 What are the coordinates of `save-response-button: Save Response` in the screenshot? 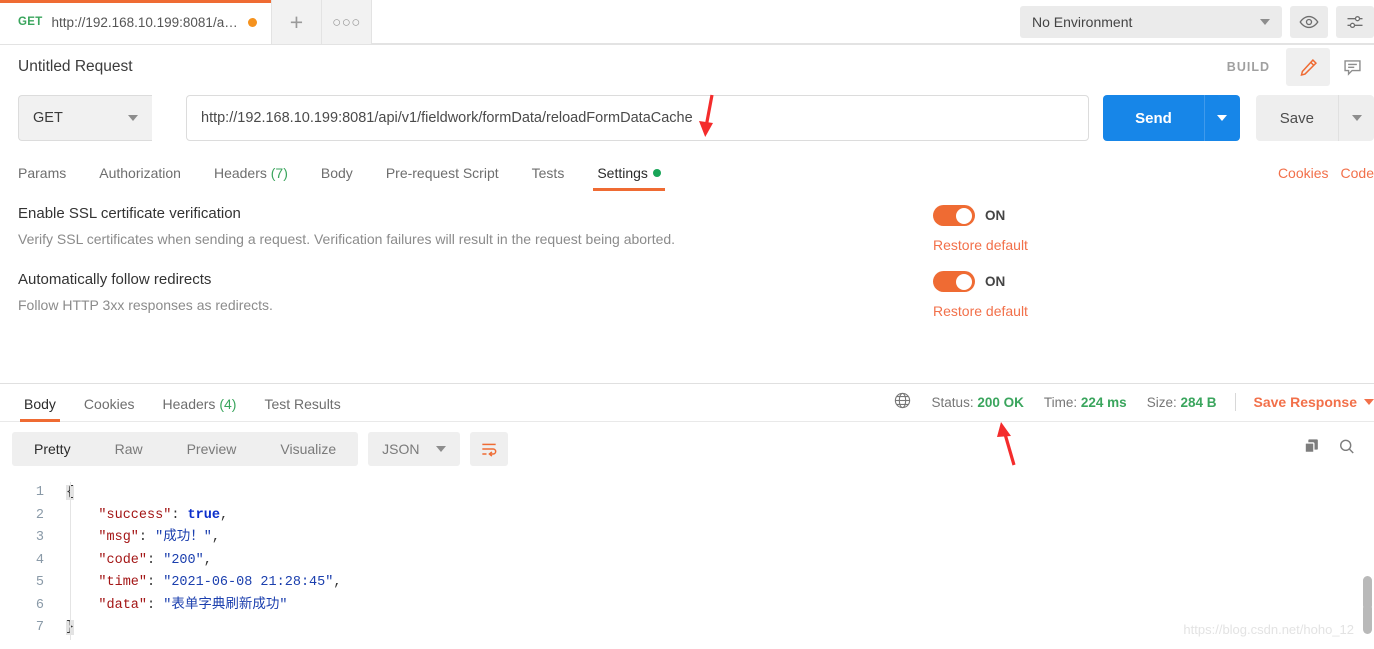 It's located at (1314, 402).